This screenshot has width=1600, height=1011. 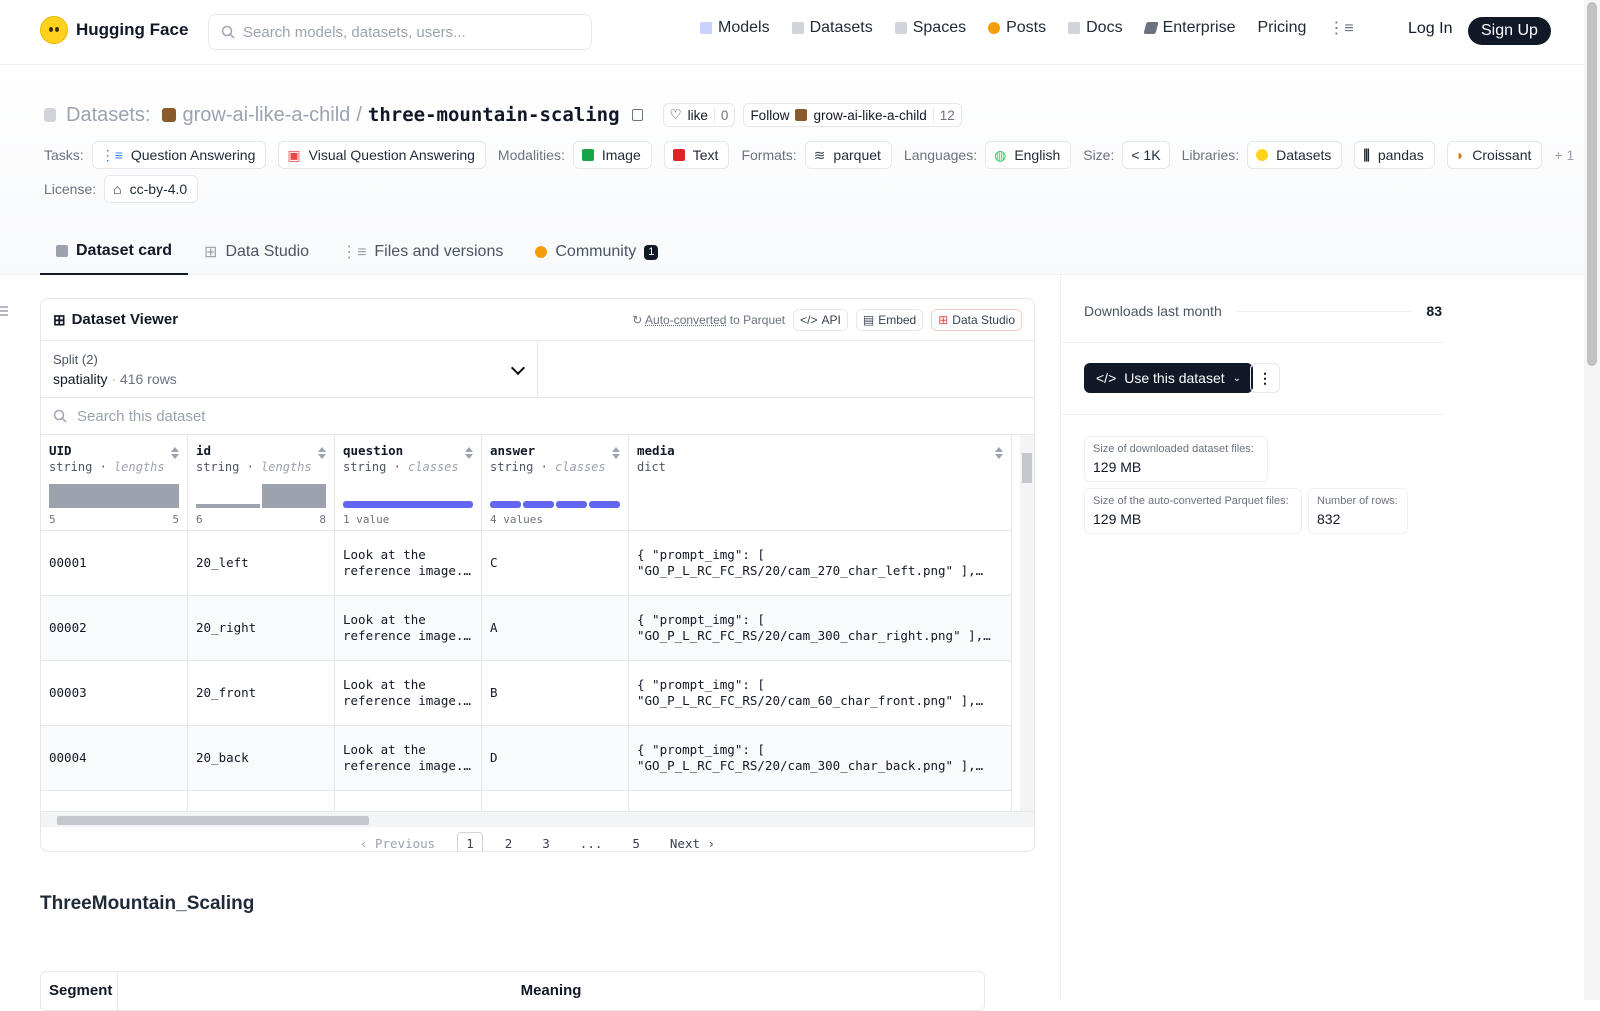 What do you see at coordinates (509, 842) in the screenshot?
I see `page-2: 2` at bounding box center [509, 842].